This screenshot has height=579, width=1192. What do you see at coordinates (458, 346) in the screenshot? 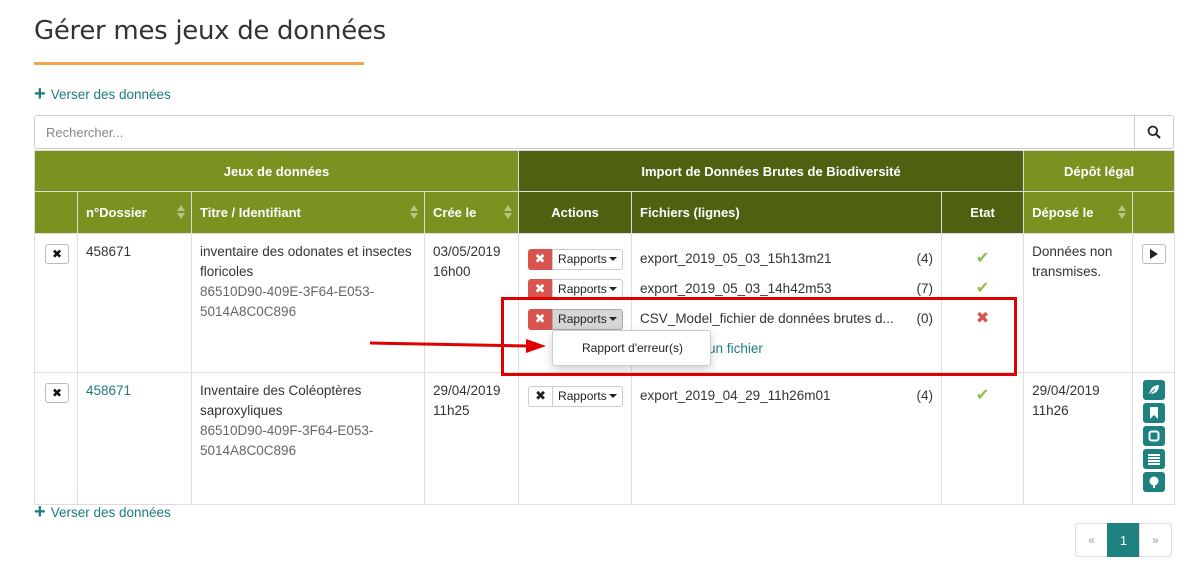
I see `annotation-arrow-icon` at bounding box center [458, 346].